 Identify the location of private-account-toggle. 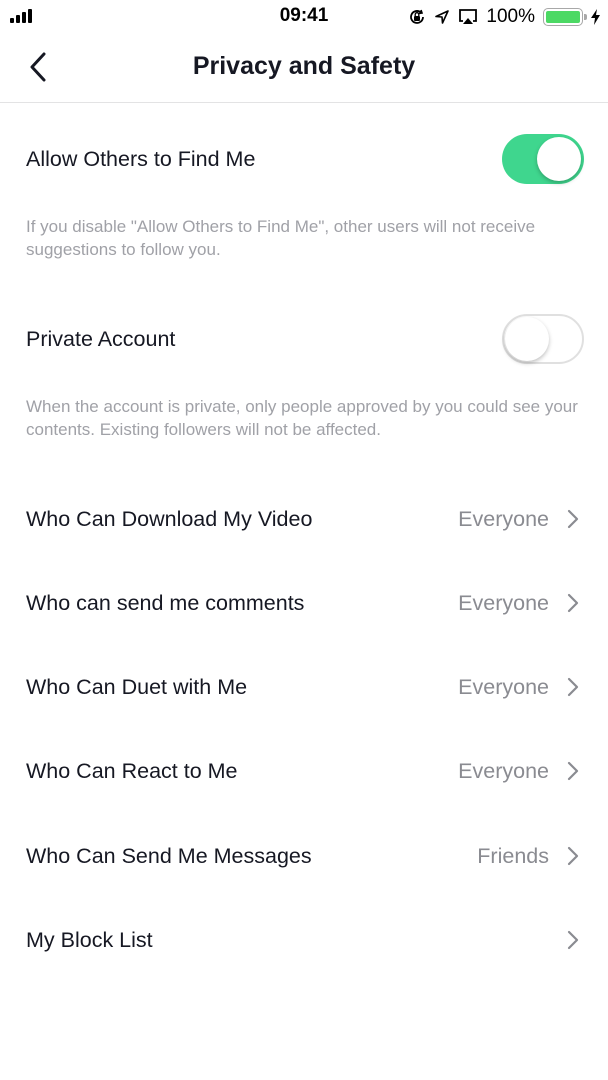
(543, 339).